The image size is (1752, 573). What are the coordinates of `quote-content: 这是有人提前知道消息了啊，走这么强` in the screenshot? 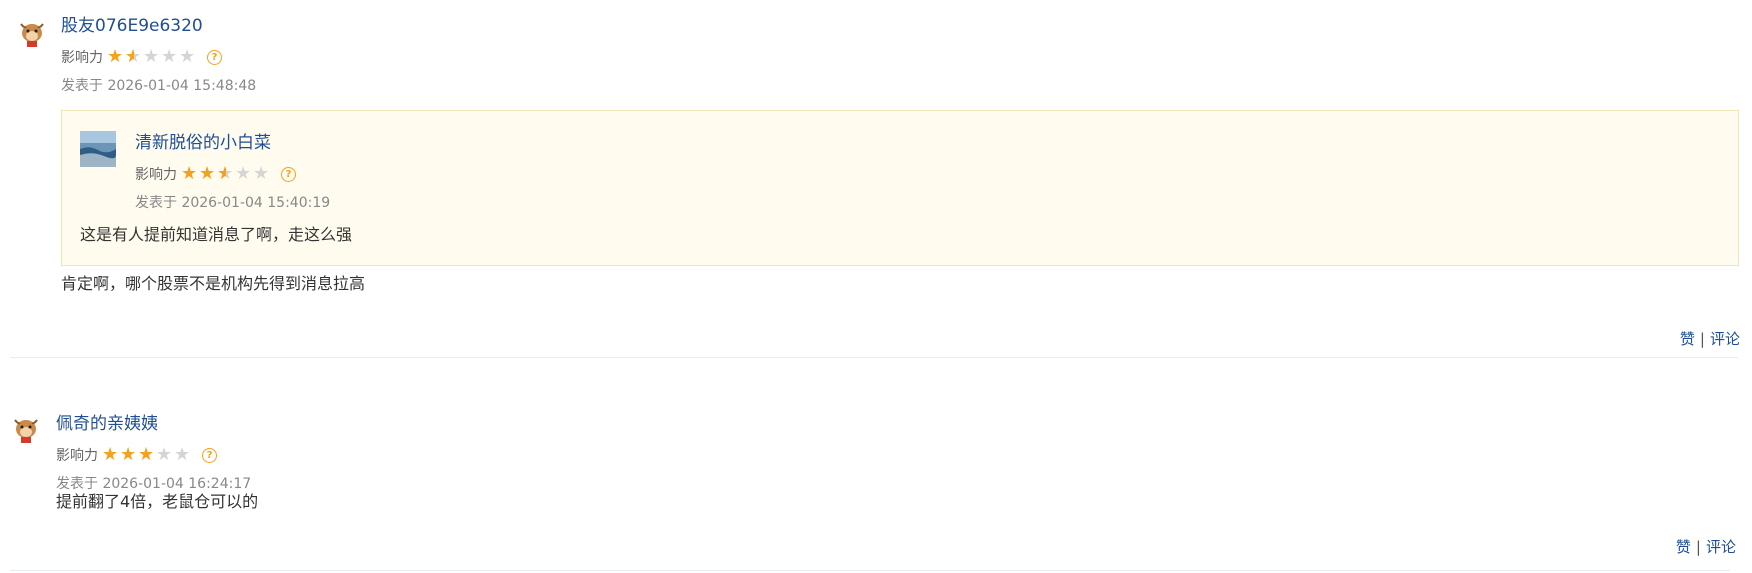 It's located at (216, 234).